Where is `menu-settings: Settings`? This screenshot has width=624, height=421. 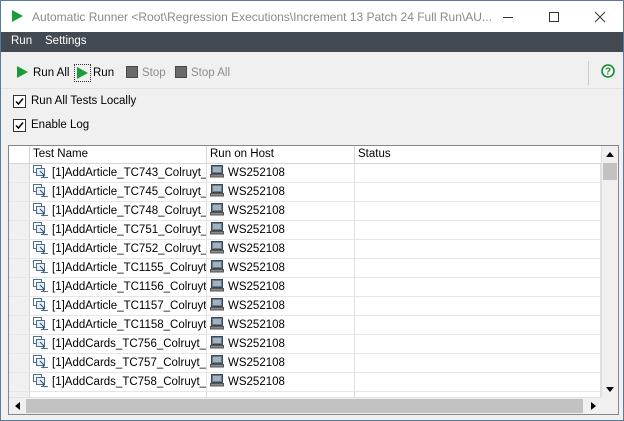 menu-settings: Settings is located at coordinates (66, 41).